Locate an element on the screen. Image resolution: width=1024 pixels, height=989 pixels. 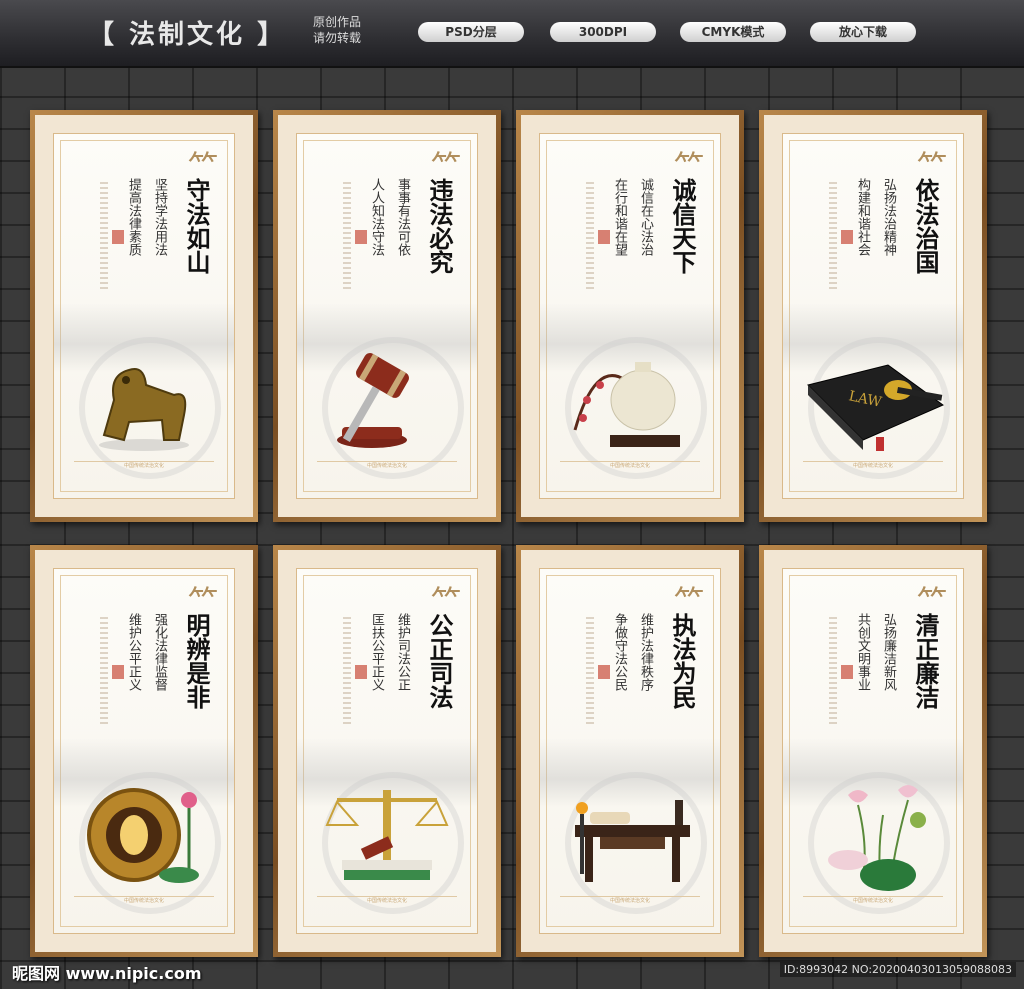
psd-layers-badge: PSD分层 is located at coordinates (471, 32).